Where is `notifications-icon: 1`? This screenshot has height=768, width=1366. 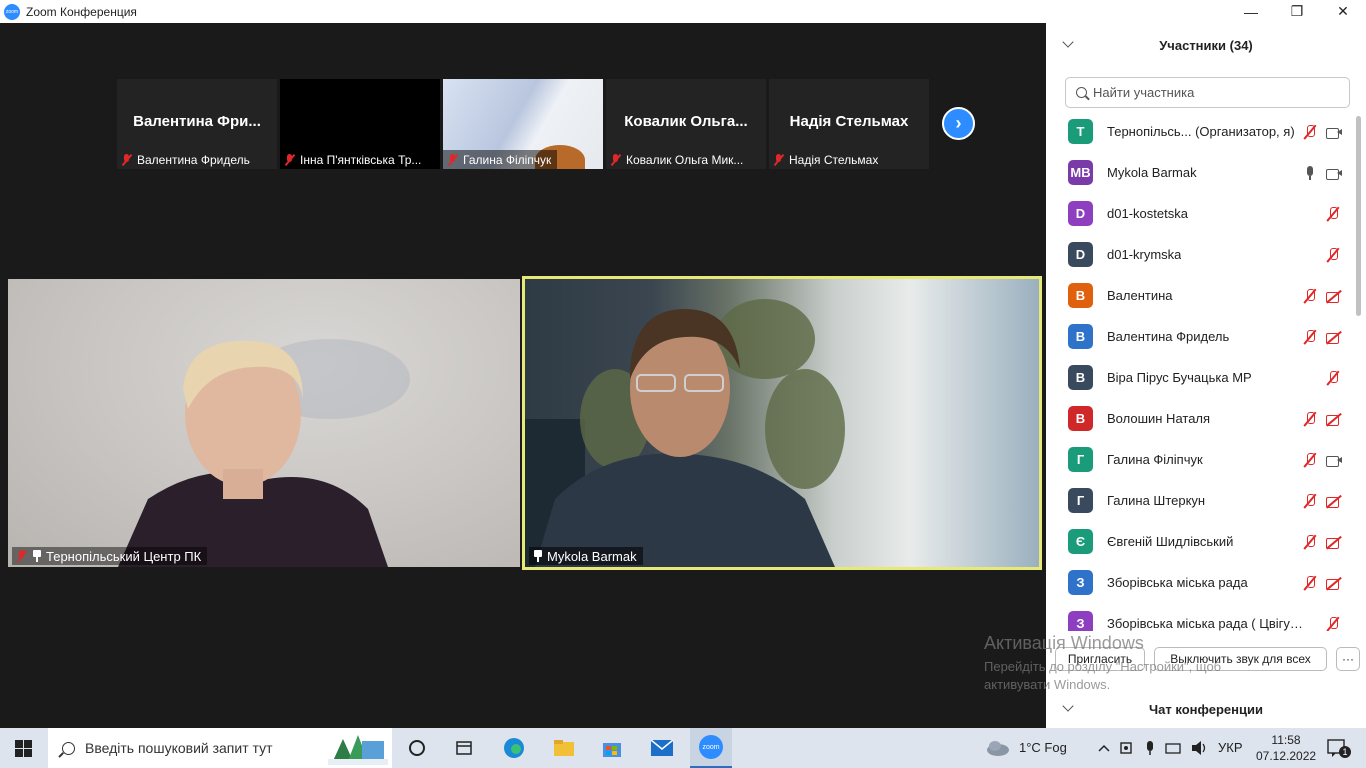 notifications-icon: 1 is located at coordinates (1338, 748).